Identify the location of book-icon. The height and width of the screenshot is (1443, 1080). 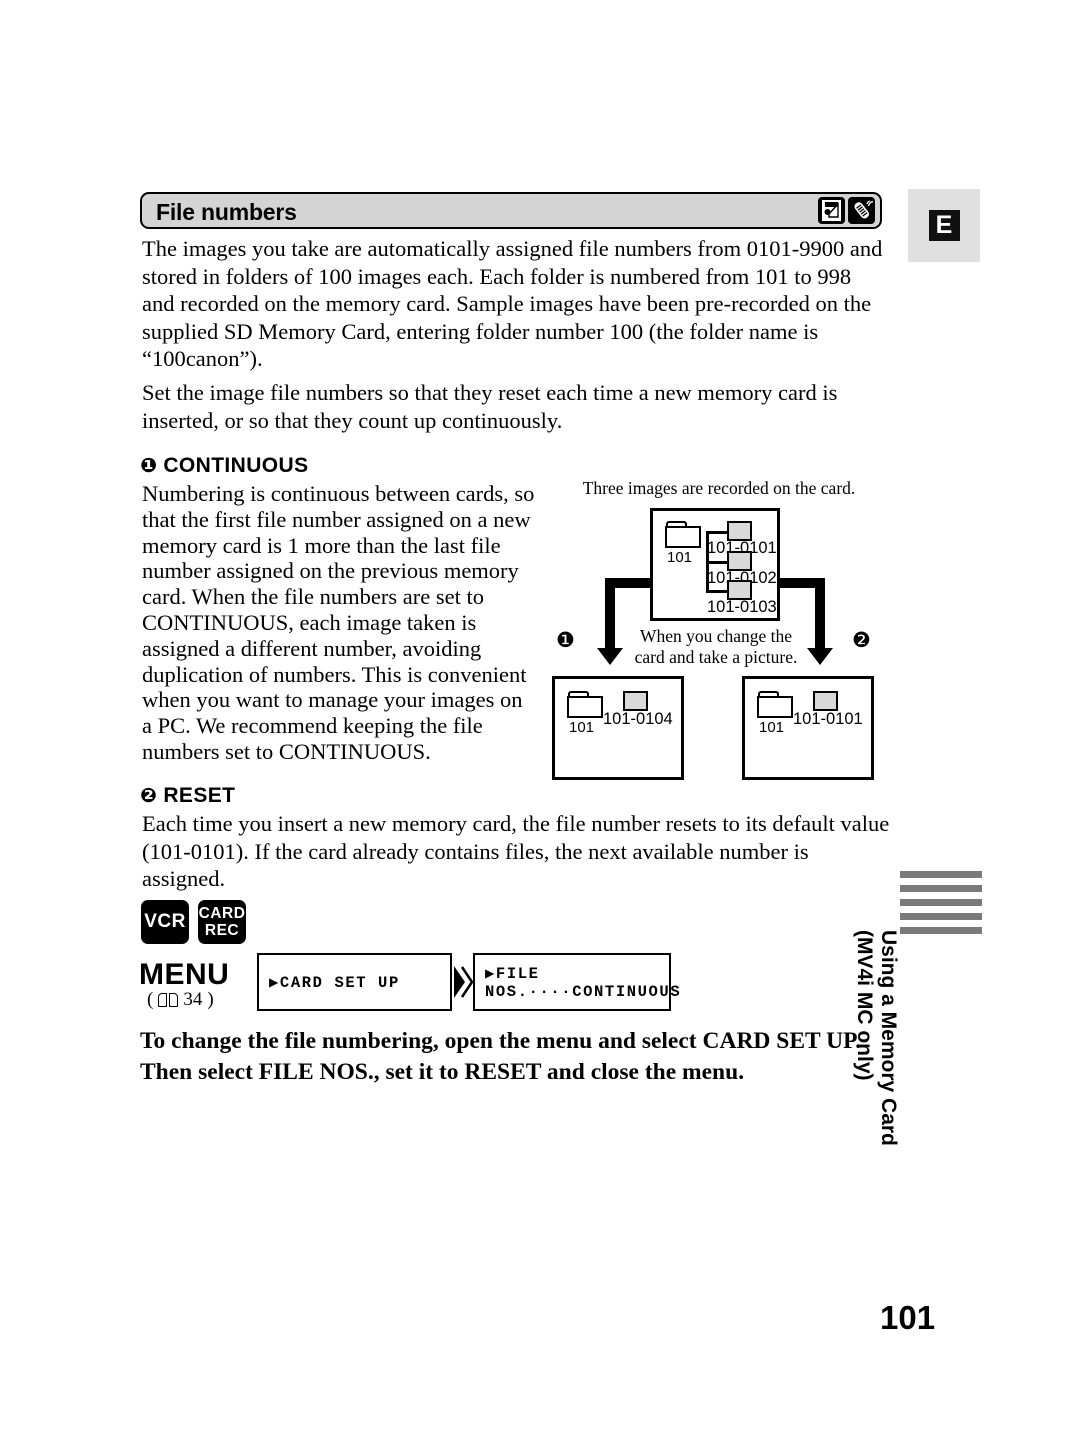
(168, 1000).